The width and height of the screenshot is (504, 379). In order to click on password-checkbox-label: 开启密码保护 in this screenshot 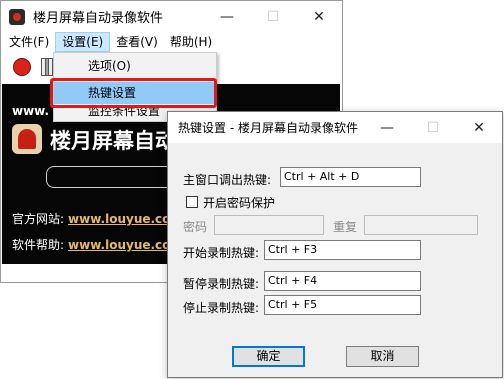, I will do `click(239, 202)`.